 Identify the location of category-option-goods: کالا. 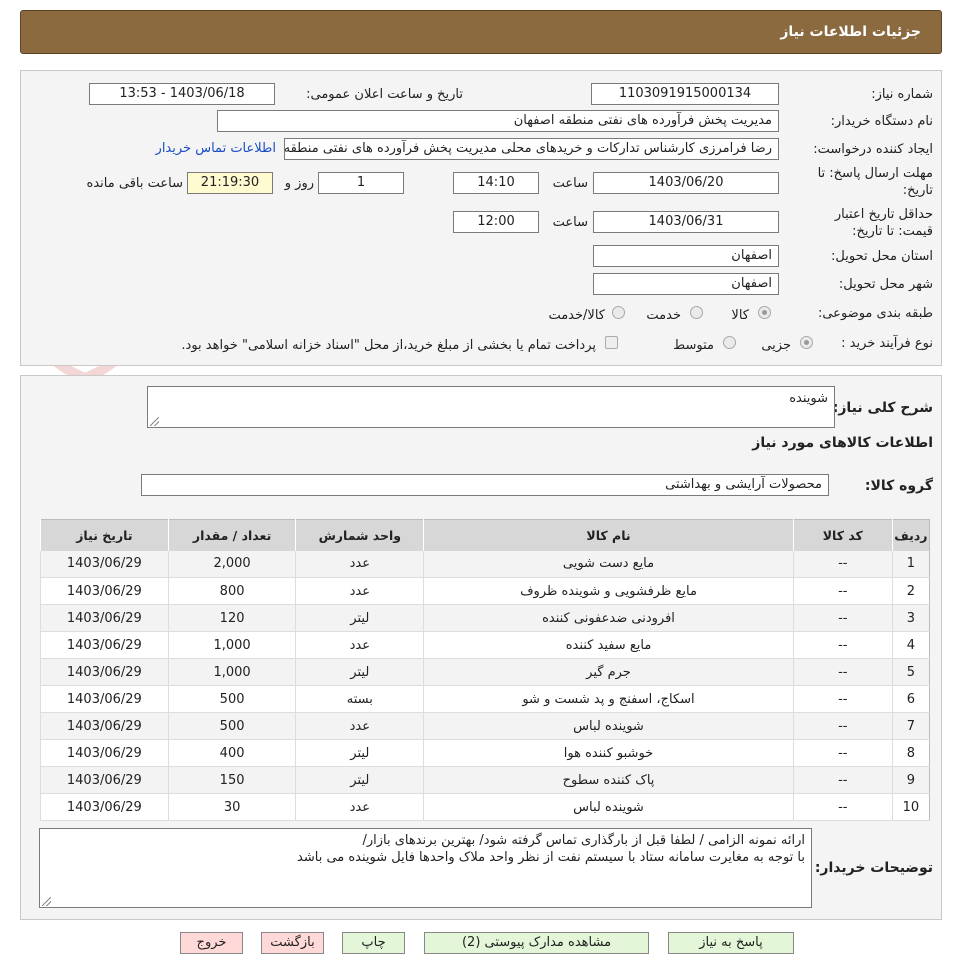
(740, 315).